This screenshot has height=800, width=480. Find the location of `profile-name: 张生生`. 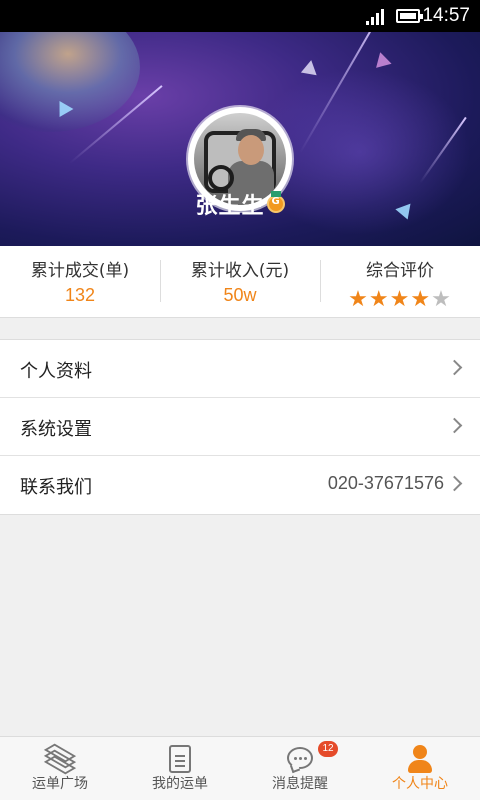

profile-name: 张生生 is located at coordinates (230, 206).